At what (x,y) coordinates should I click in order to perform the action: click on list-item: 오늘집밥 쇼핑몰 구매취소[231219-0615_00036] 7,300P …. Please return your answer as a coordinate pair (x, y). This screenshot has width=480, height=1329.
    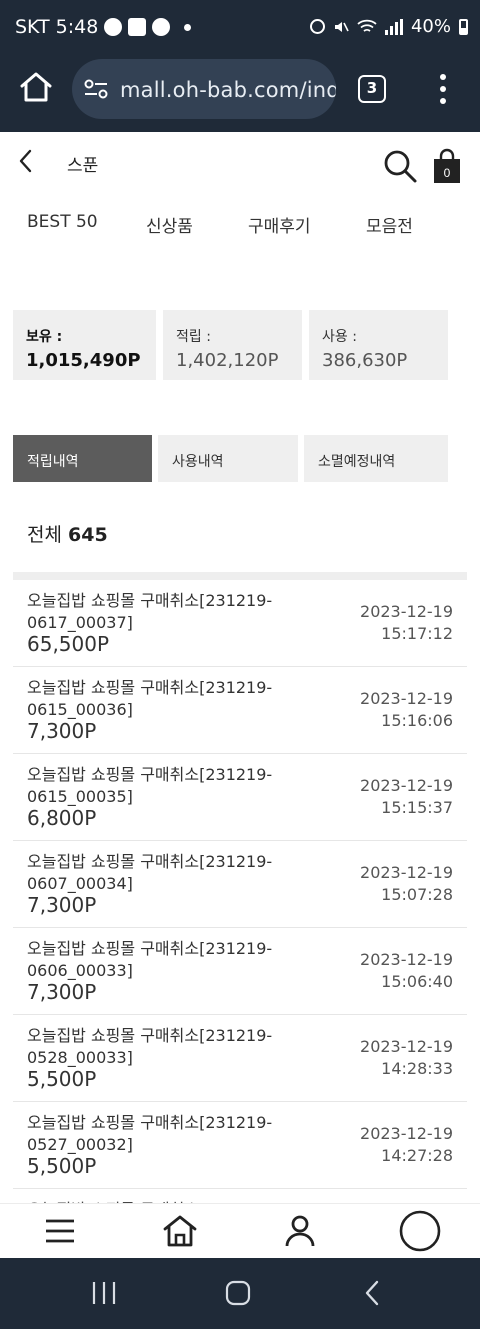
    Looking at the image, I should click on (240, 710).